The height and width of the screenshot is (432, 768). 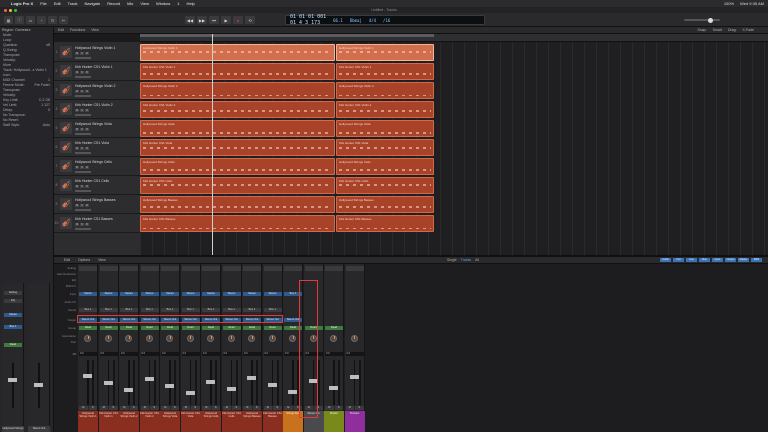 I want to click on track-header: 7 🎻 Hollywood Strings Cello M S R, so click(x=97, y=166).